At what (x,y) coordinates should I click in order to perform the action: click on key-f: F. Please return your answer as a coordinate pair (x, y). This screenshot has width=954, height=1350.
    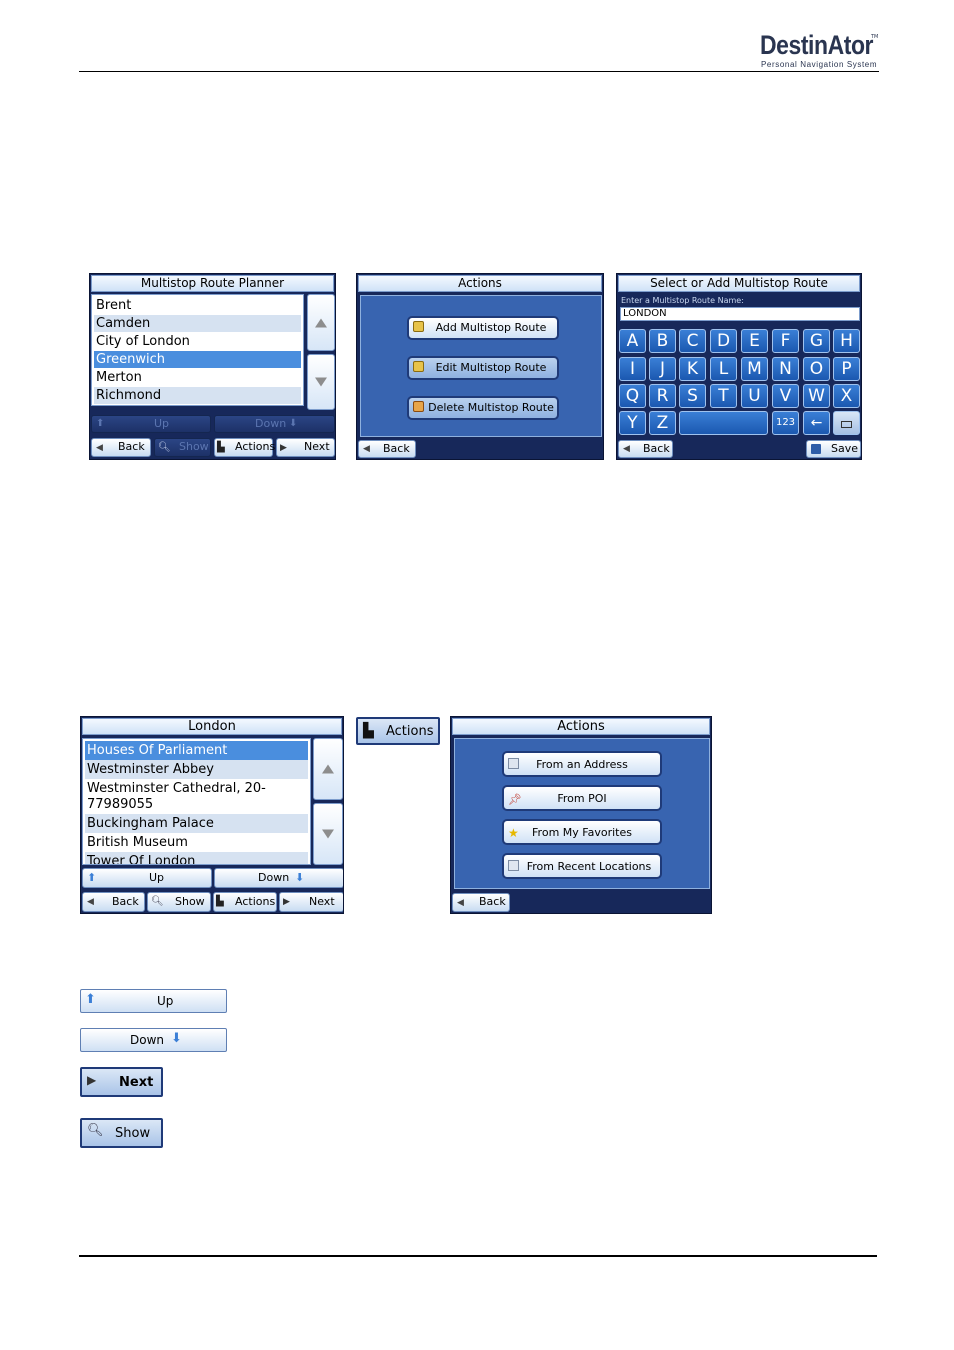
    Looking at the image, I should click on (785, 341).